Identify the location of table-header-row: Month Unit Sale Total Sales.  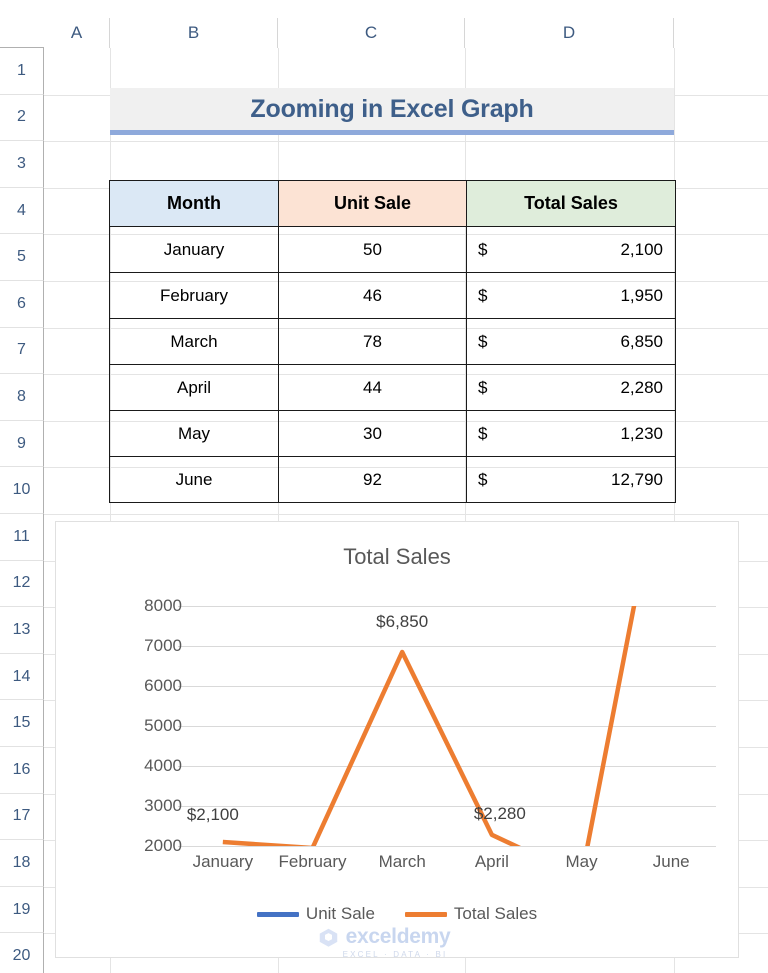
(392, 203).